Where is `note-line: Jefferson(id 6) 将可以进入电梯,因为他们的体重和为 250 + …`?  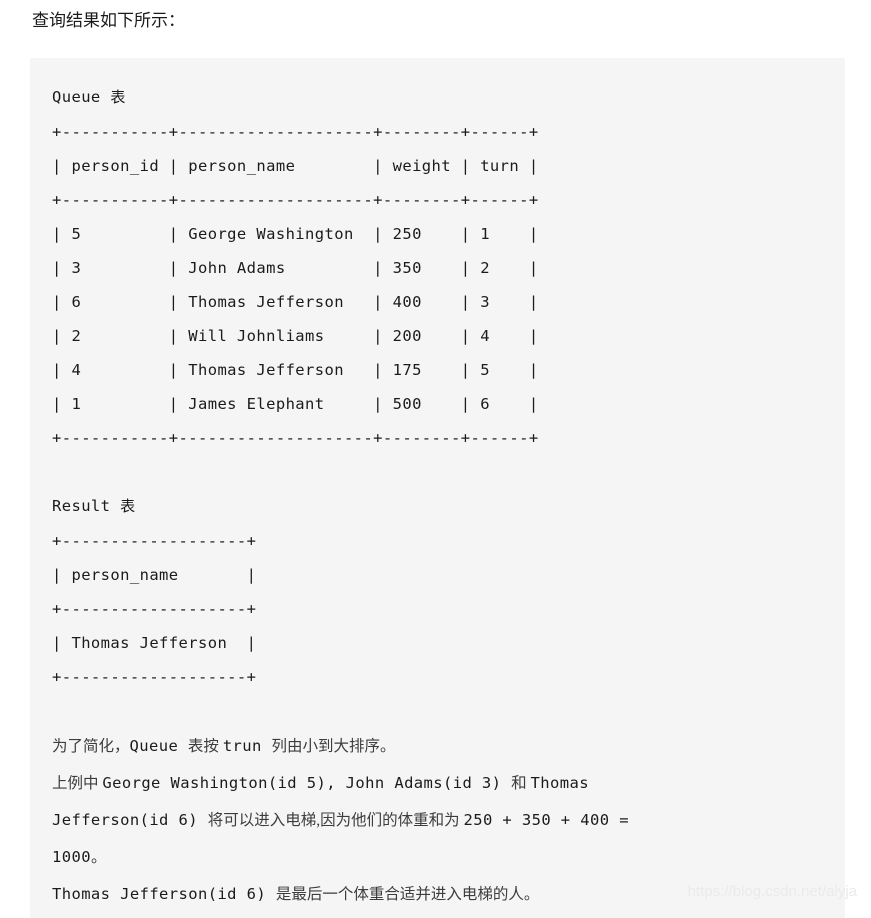 note-line: Jefferson(id 6) 将可以进入电梯,因为他们的体重和为 250 + … is located at coordinates (448, 820).